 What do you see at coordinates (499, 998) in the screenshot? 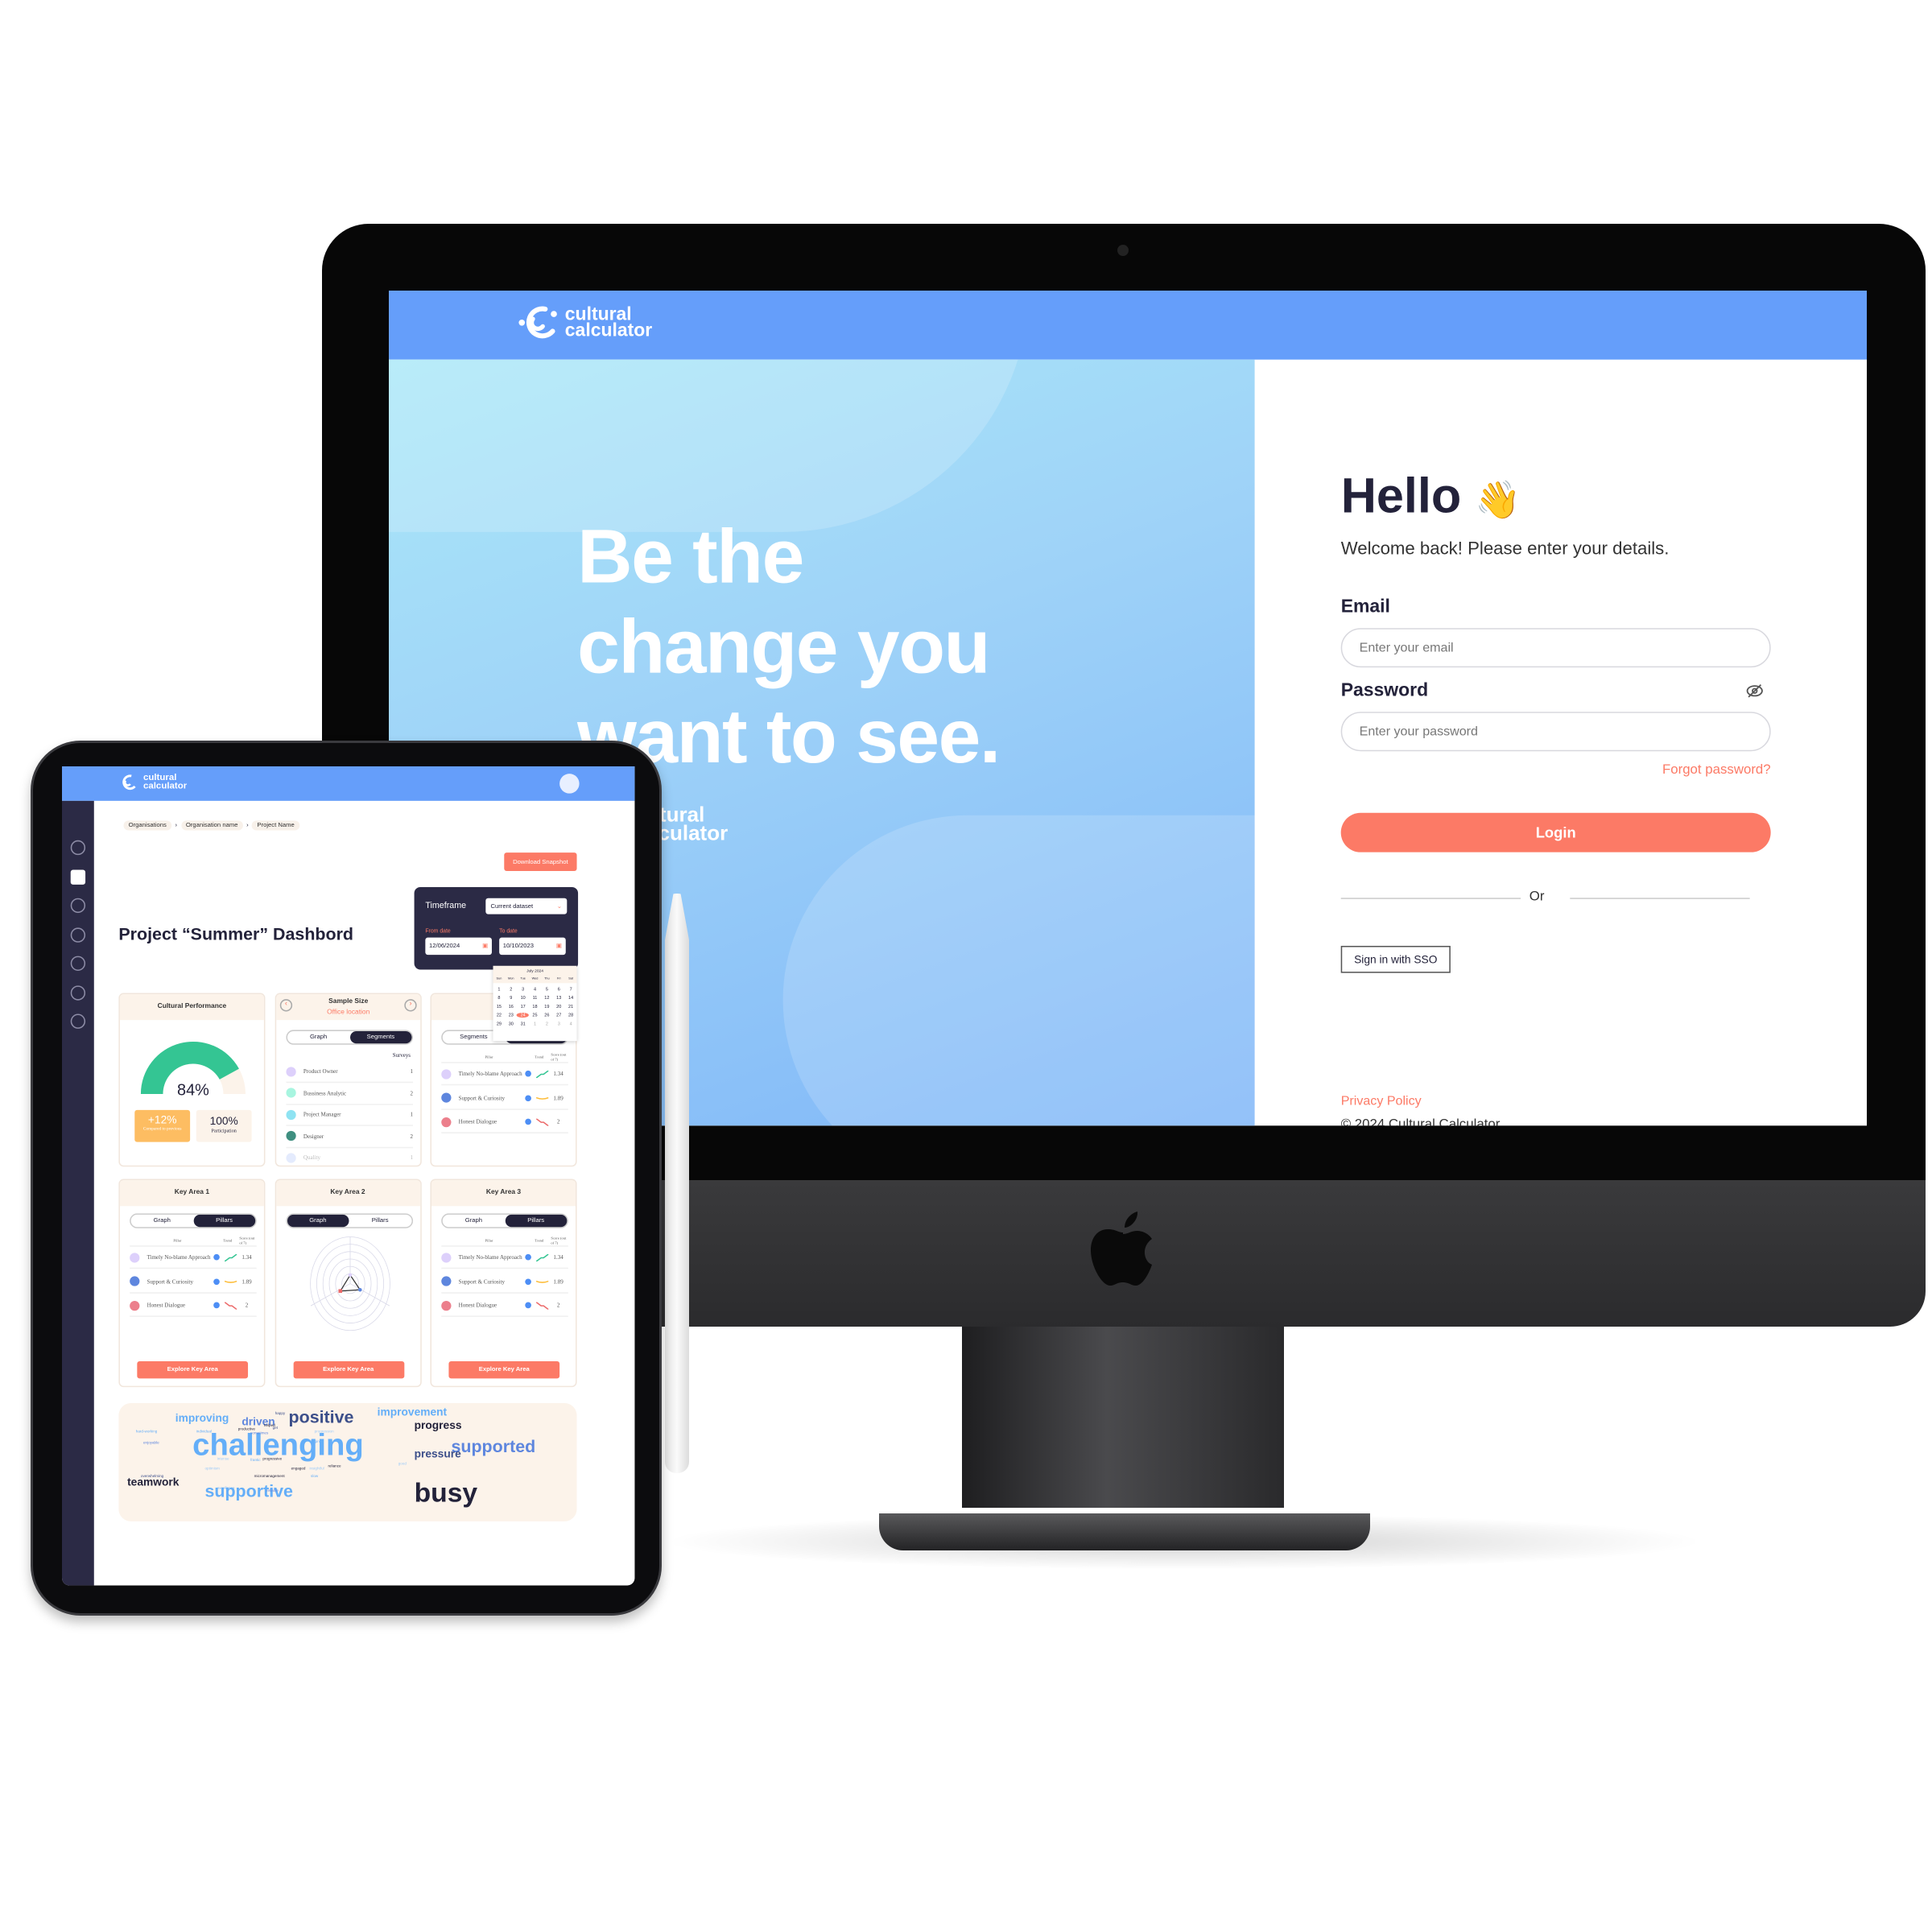
I see `calendar-day: 8` at bounding box center [499, 998].